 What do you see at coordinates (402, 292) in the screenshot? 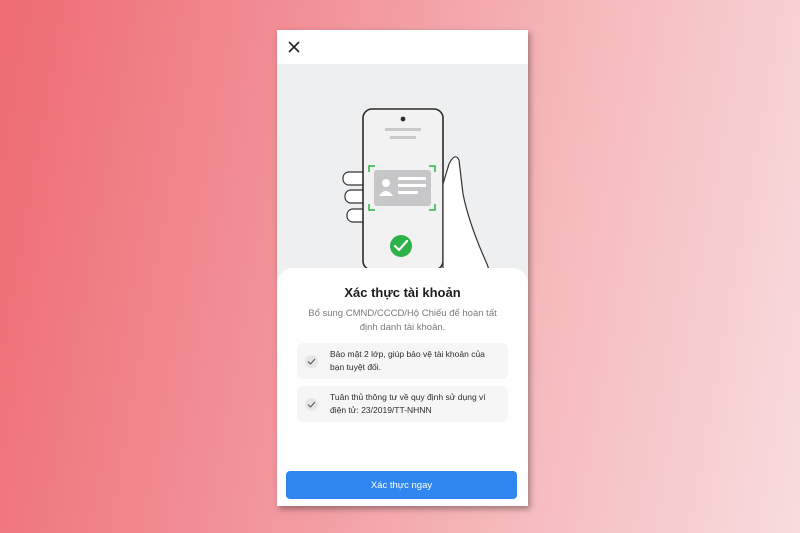
I see `card-title: Xác thực tài khoản` at bounding box center [402, 292].